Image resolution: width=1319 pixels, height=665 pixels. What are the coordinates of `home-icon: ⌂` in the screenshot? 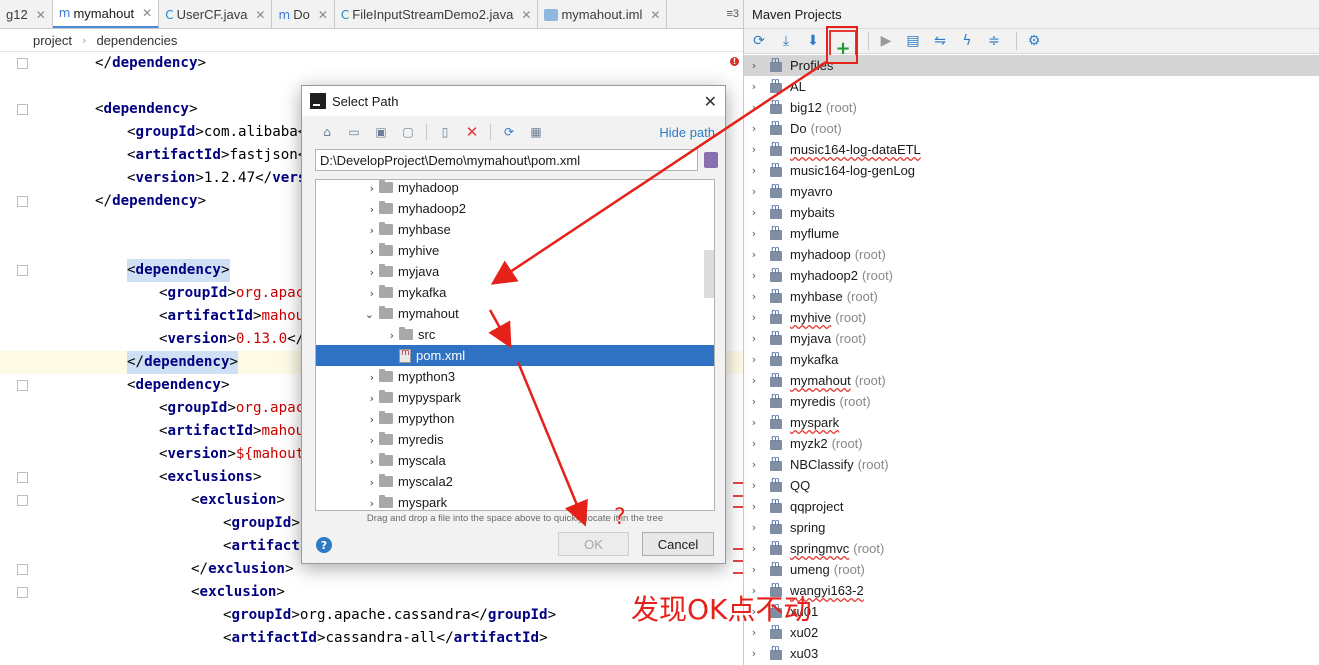 It's located at (327, 132).